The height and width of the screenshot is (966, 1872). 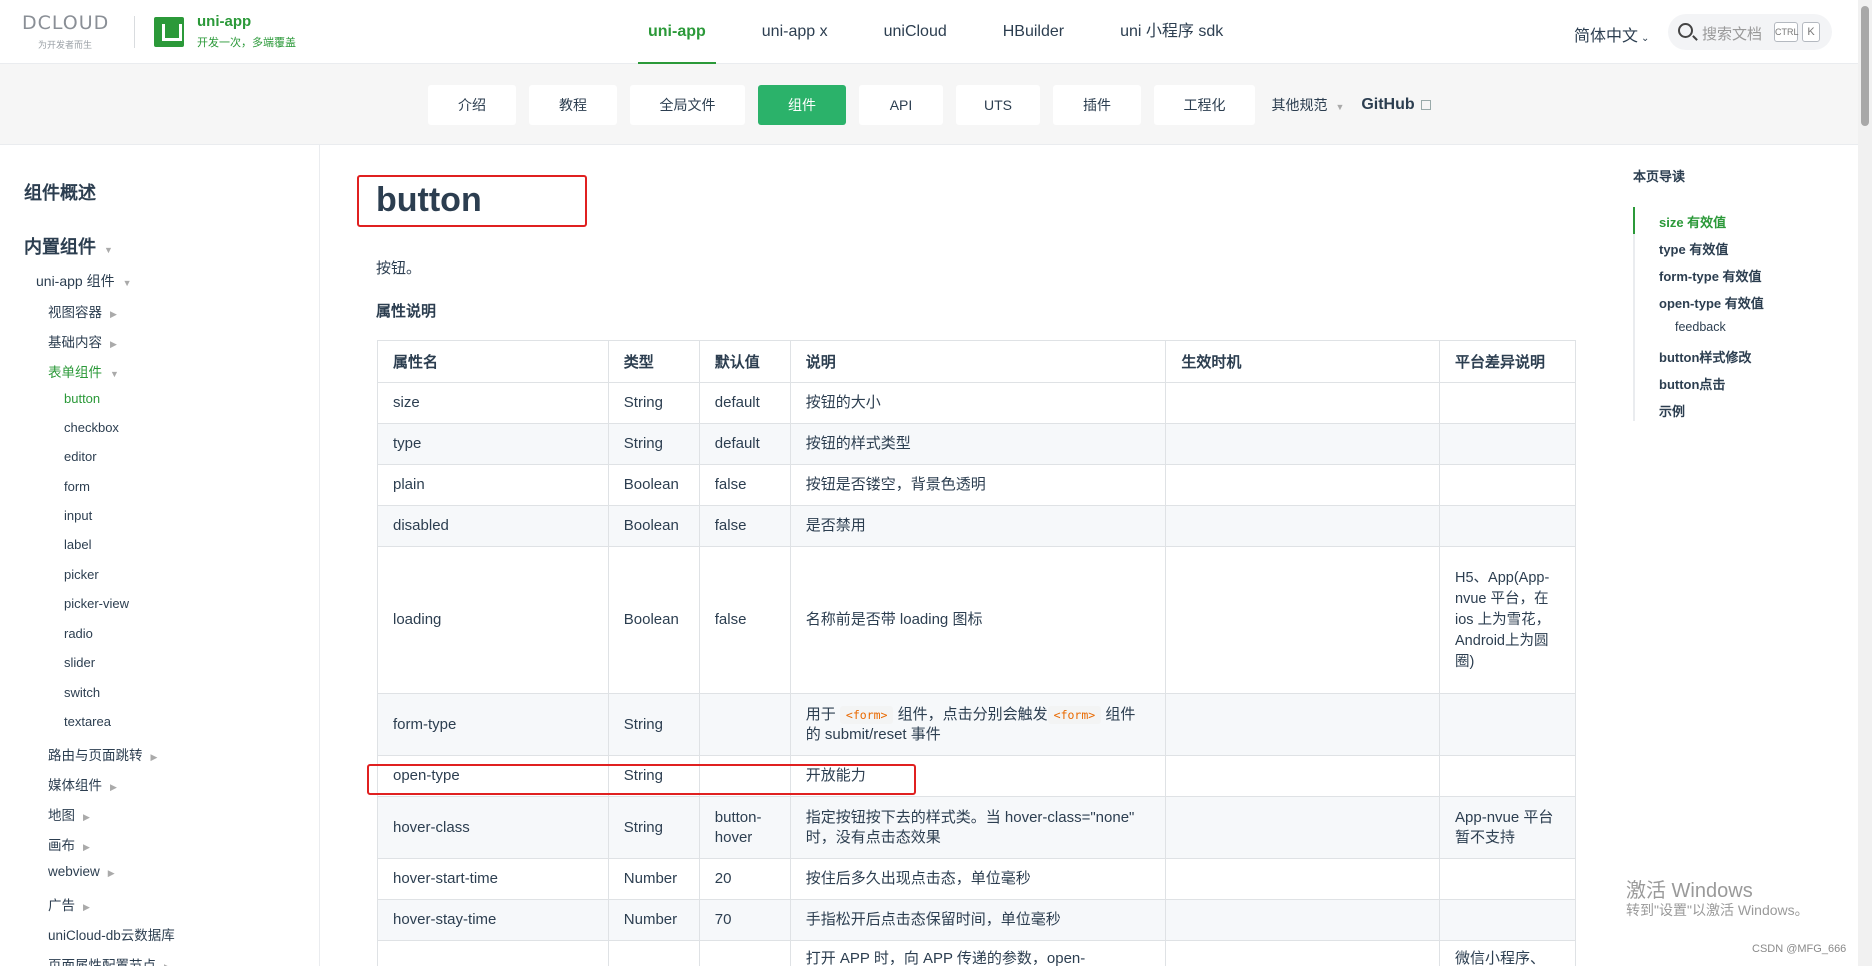 I want to click on toc-item-form-type: form-type 有效值, so click(x=1710, y=275).